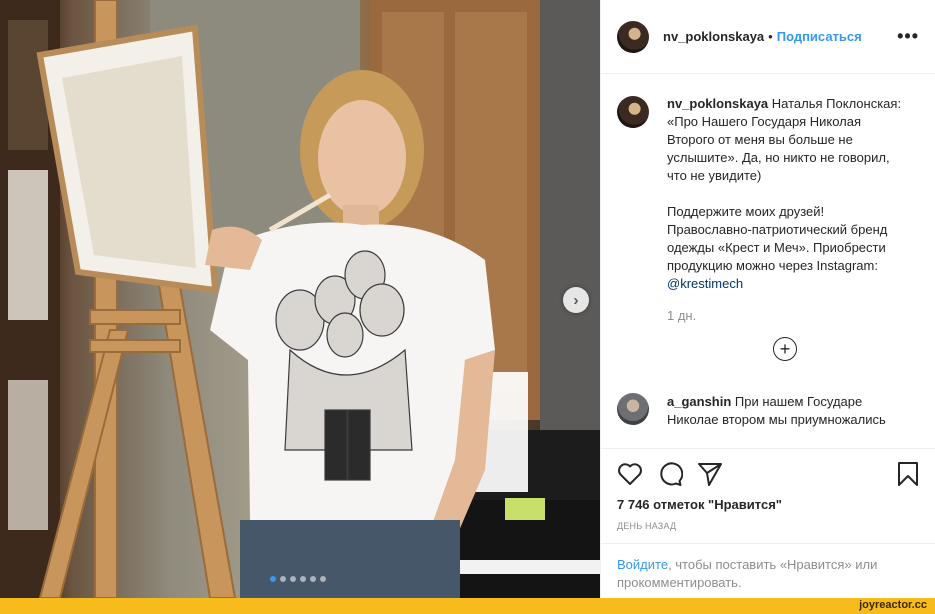  What do you see at coordinates (787, 316) in the screenshot?
I see `caption-age: 1 дн.` at bounding box center [787, 316].